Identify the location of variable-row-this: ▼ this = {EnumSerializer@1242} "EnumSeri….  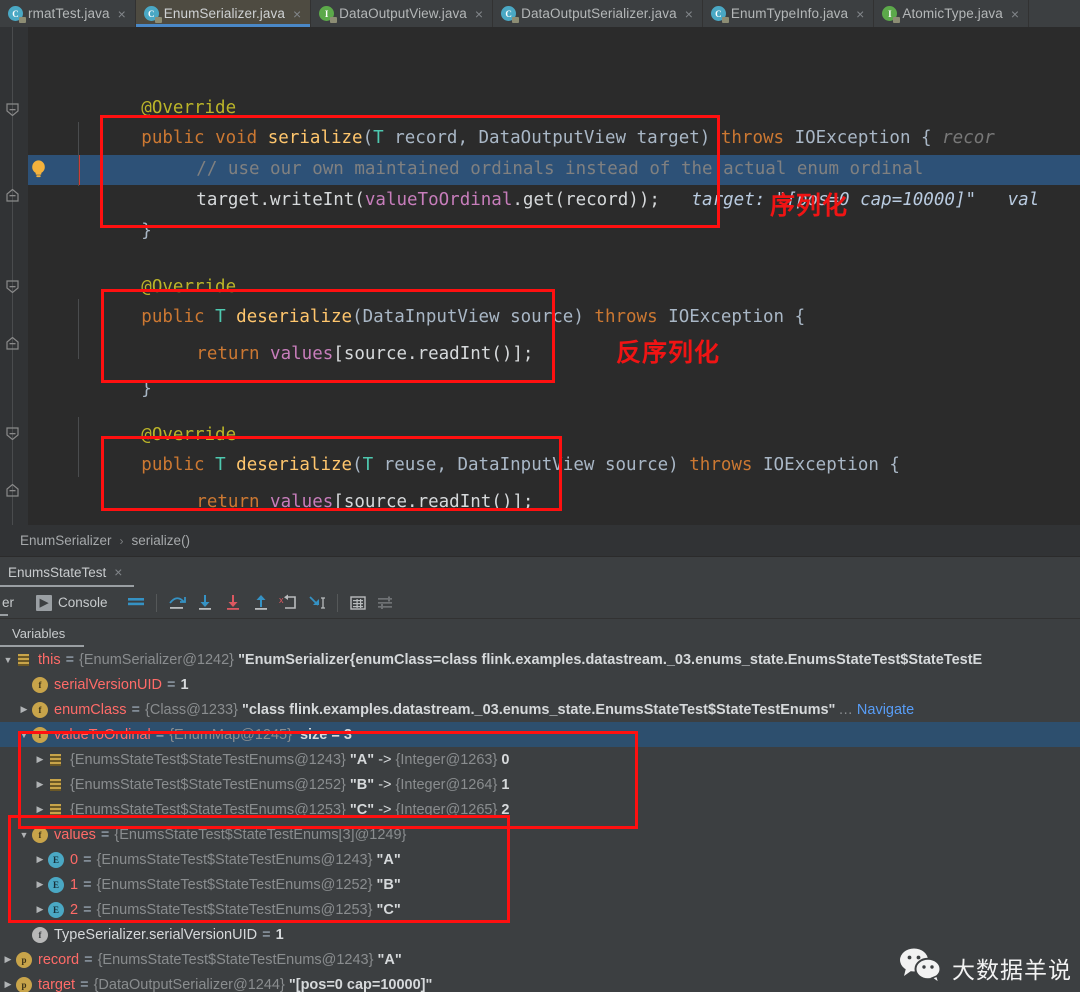
(540, 659).